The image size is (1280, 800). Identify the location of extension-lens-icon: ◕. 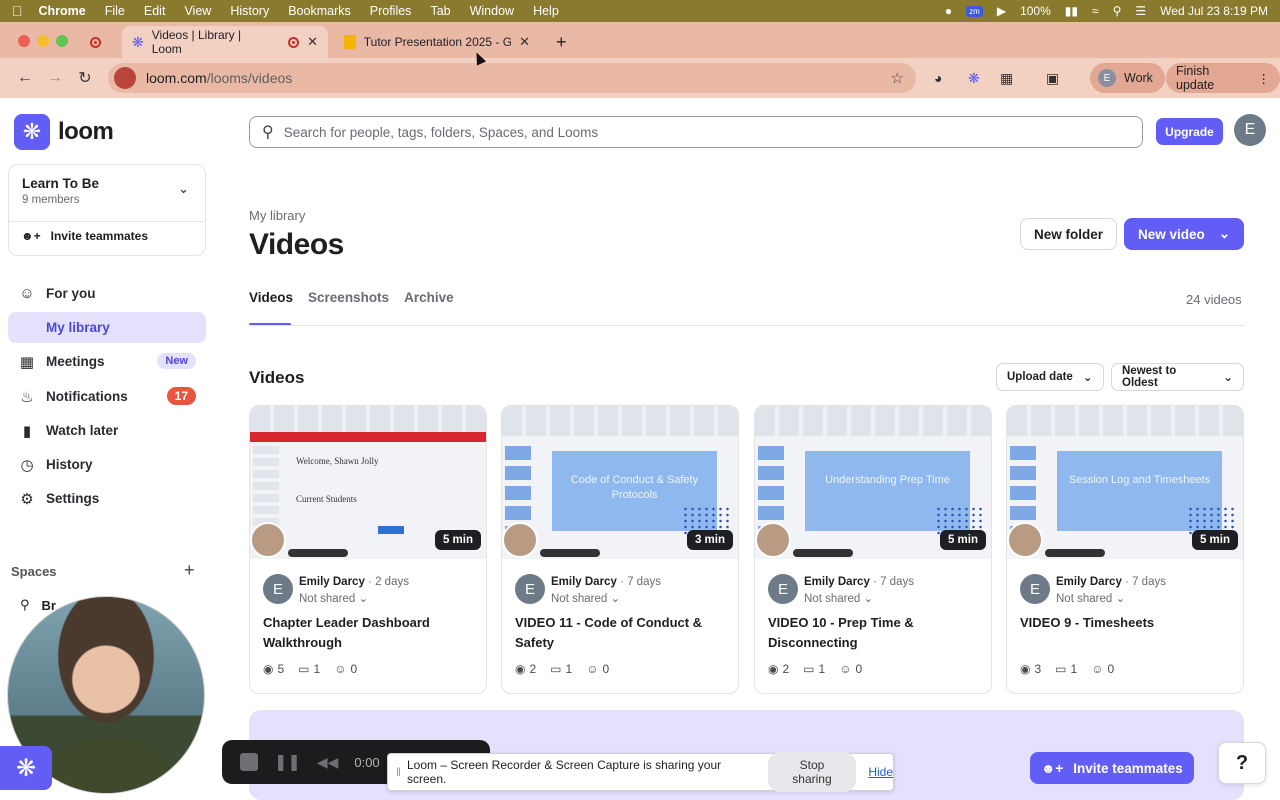
(938, 78).